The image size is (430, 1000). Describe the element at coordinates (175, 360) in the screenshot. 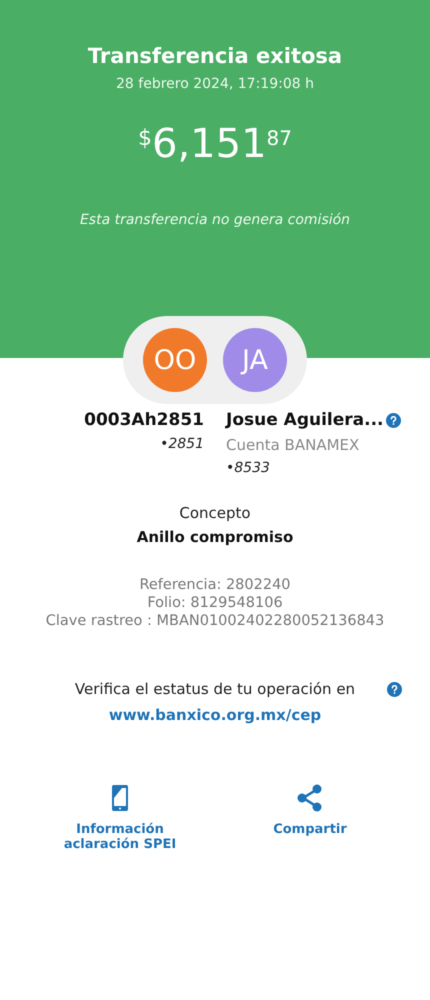

I see `avatar: OO` at that location.